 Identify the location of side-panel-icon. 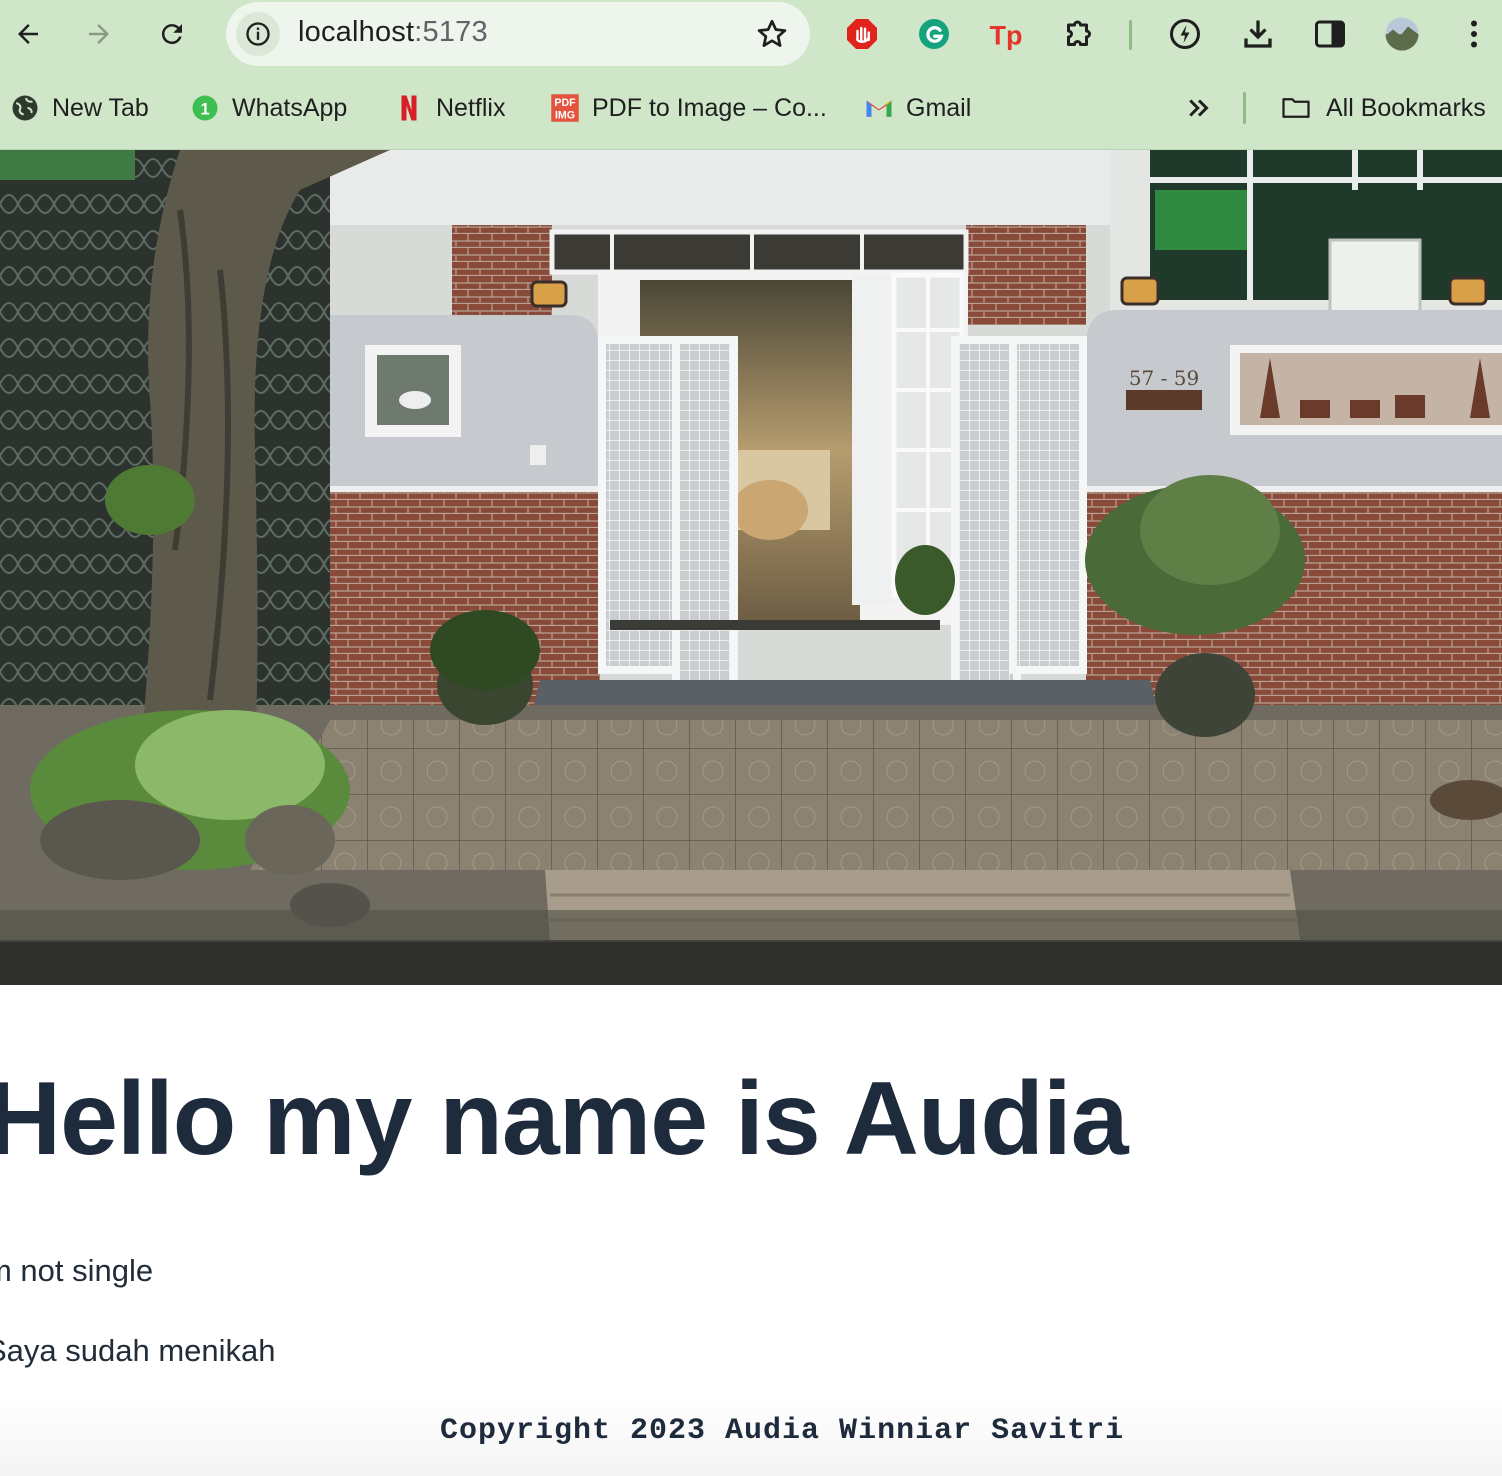
(1330, 34).